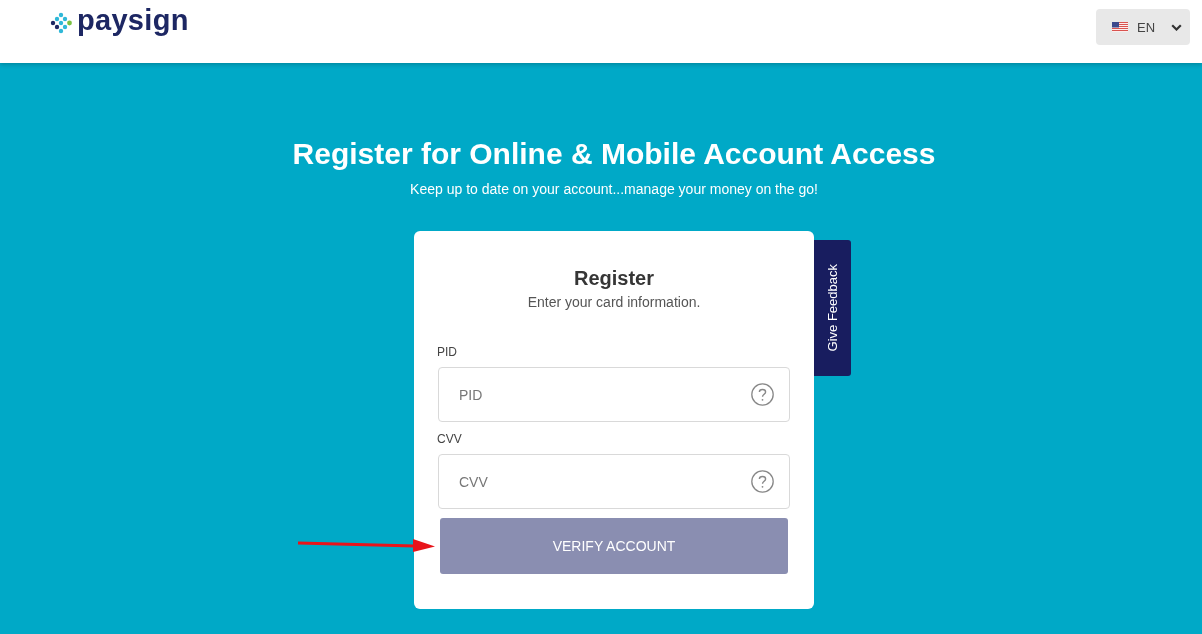 This screenshot has height=634, width=1202. What do you see at coordinates (614, 481) in the screenshot?
I see `input-field: CVV` at bounding box center [614, 481].